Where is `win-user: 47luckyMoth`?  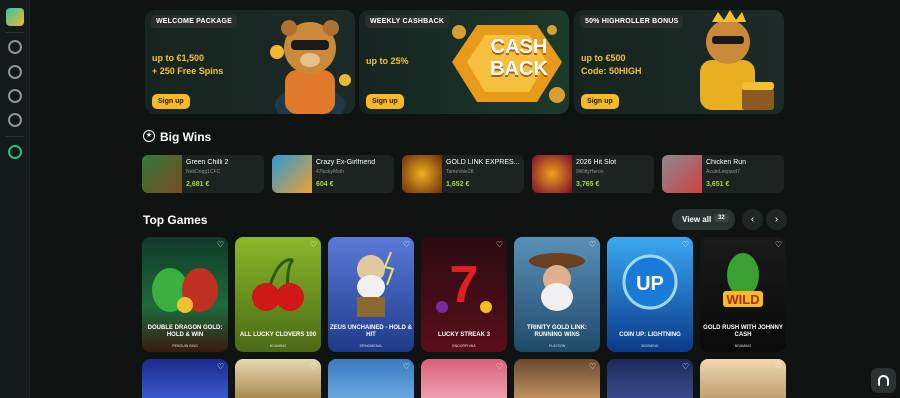 win-user: 47luckyMoth is located at coordinates (330, 172).